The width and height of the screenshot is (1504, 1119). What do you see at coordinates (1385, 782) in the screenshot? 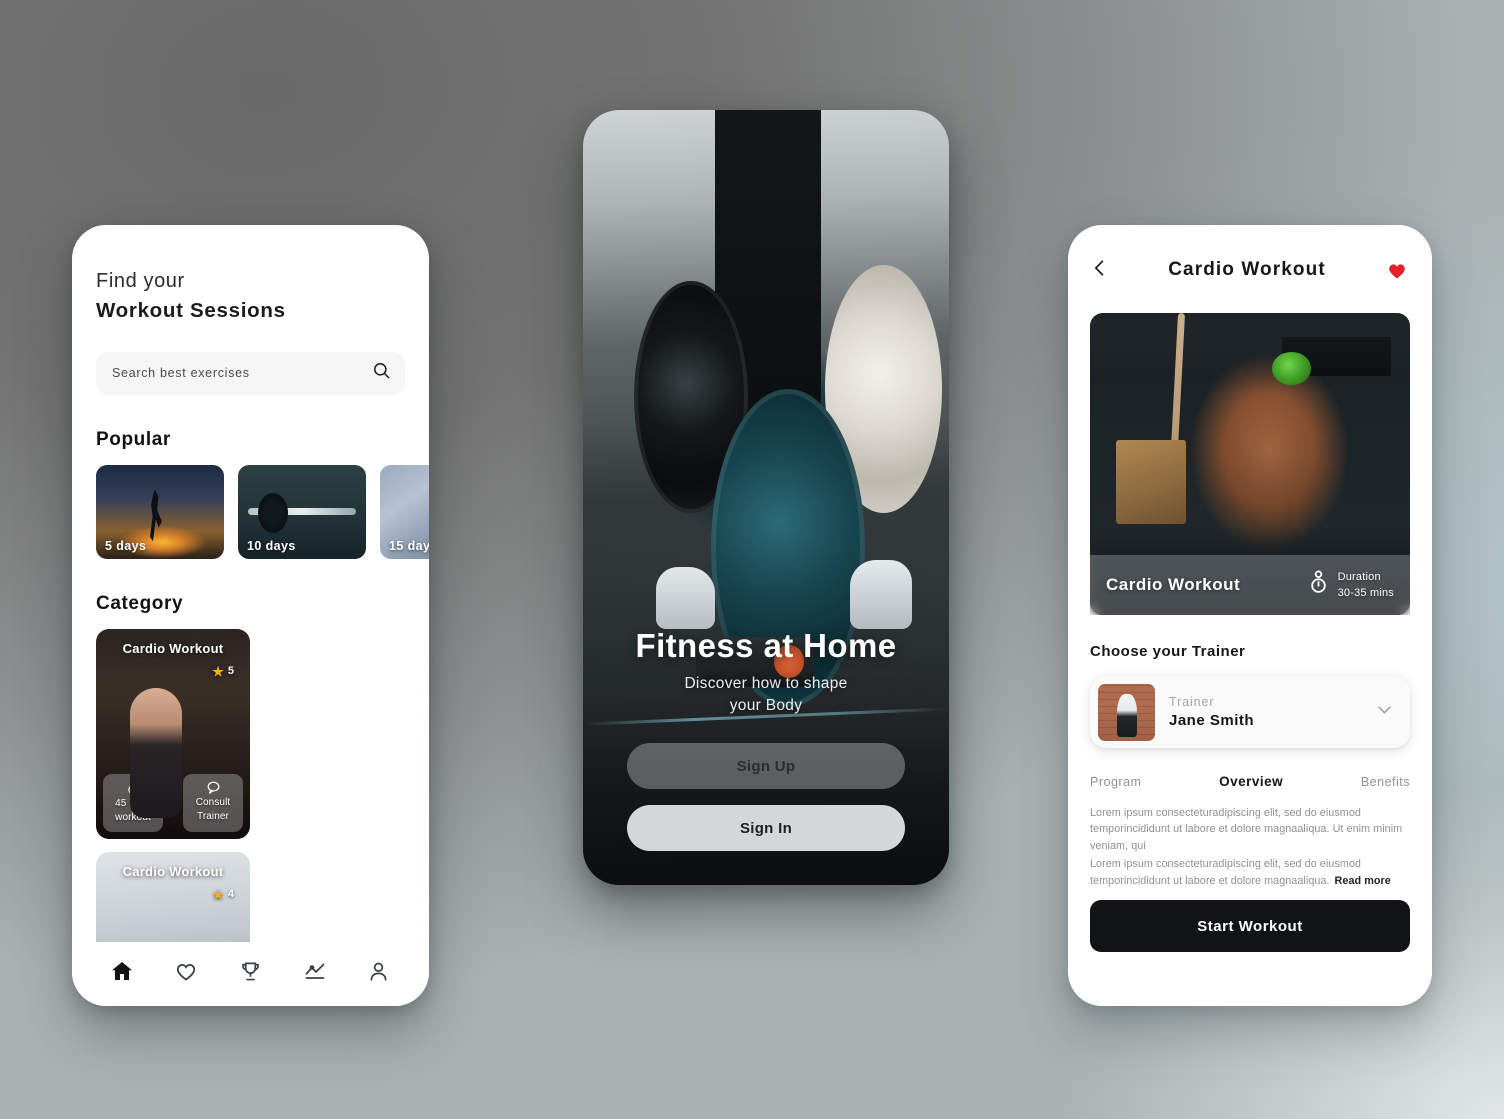
I see `tab-benefits: Benefits` at bounding box center [1385, 782].